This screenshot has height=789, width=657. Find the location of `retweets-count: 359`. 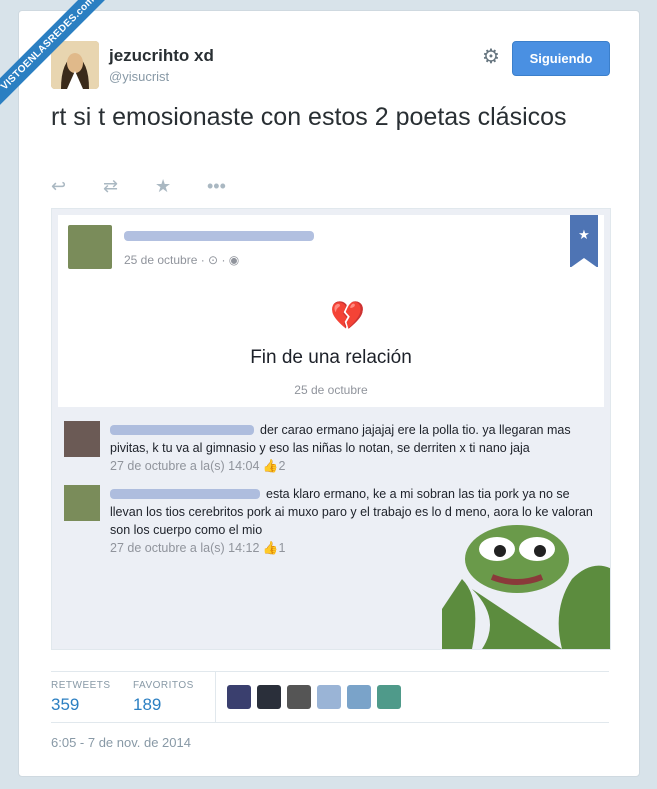

retweets-count: 359 is located at coordinates (65, 704).